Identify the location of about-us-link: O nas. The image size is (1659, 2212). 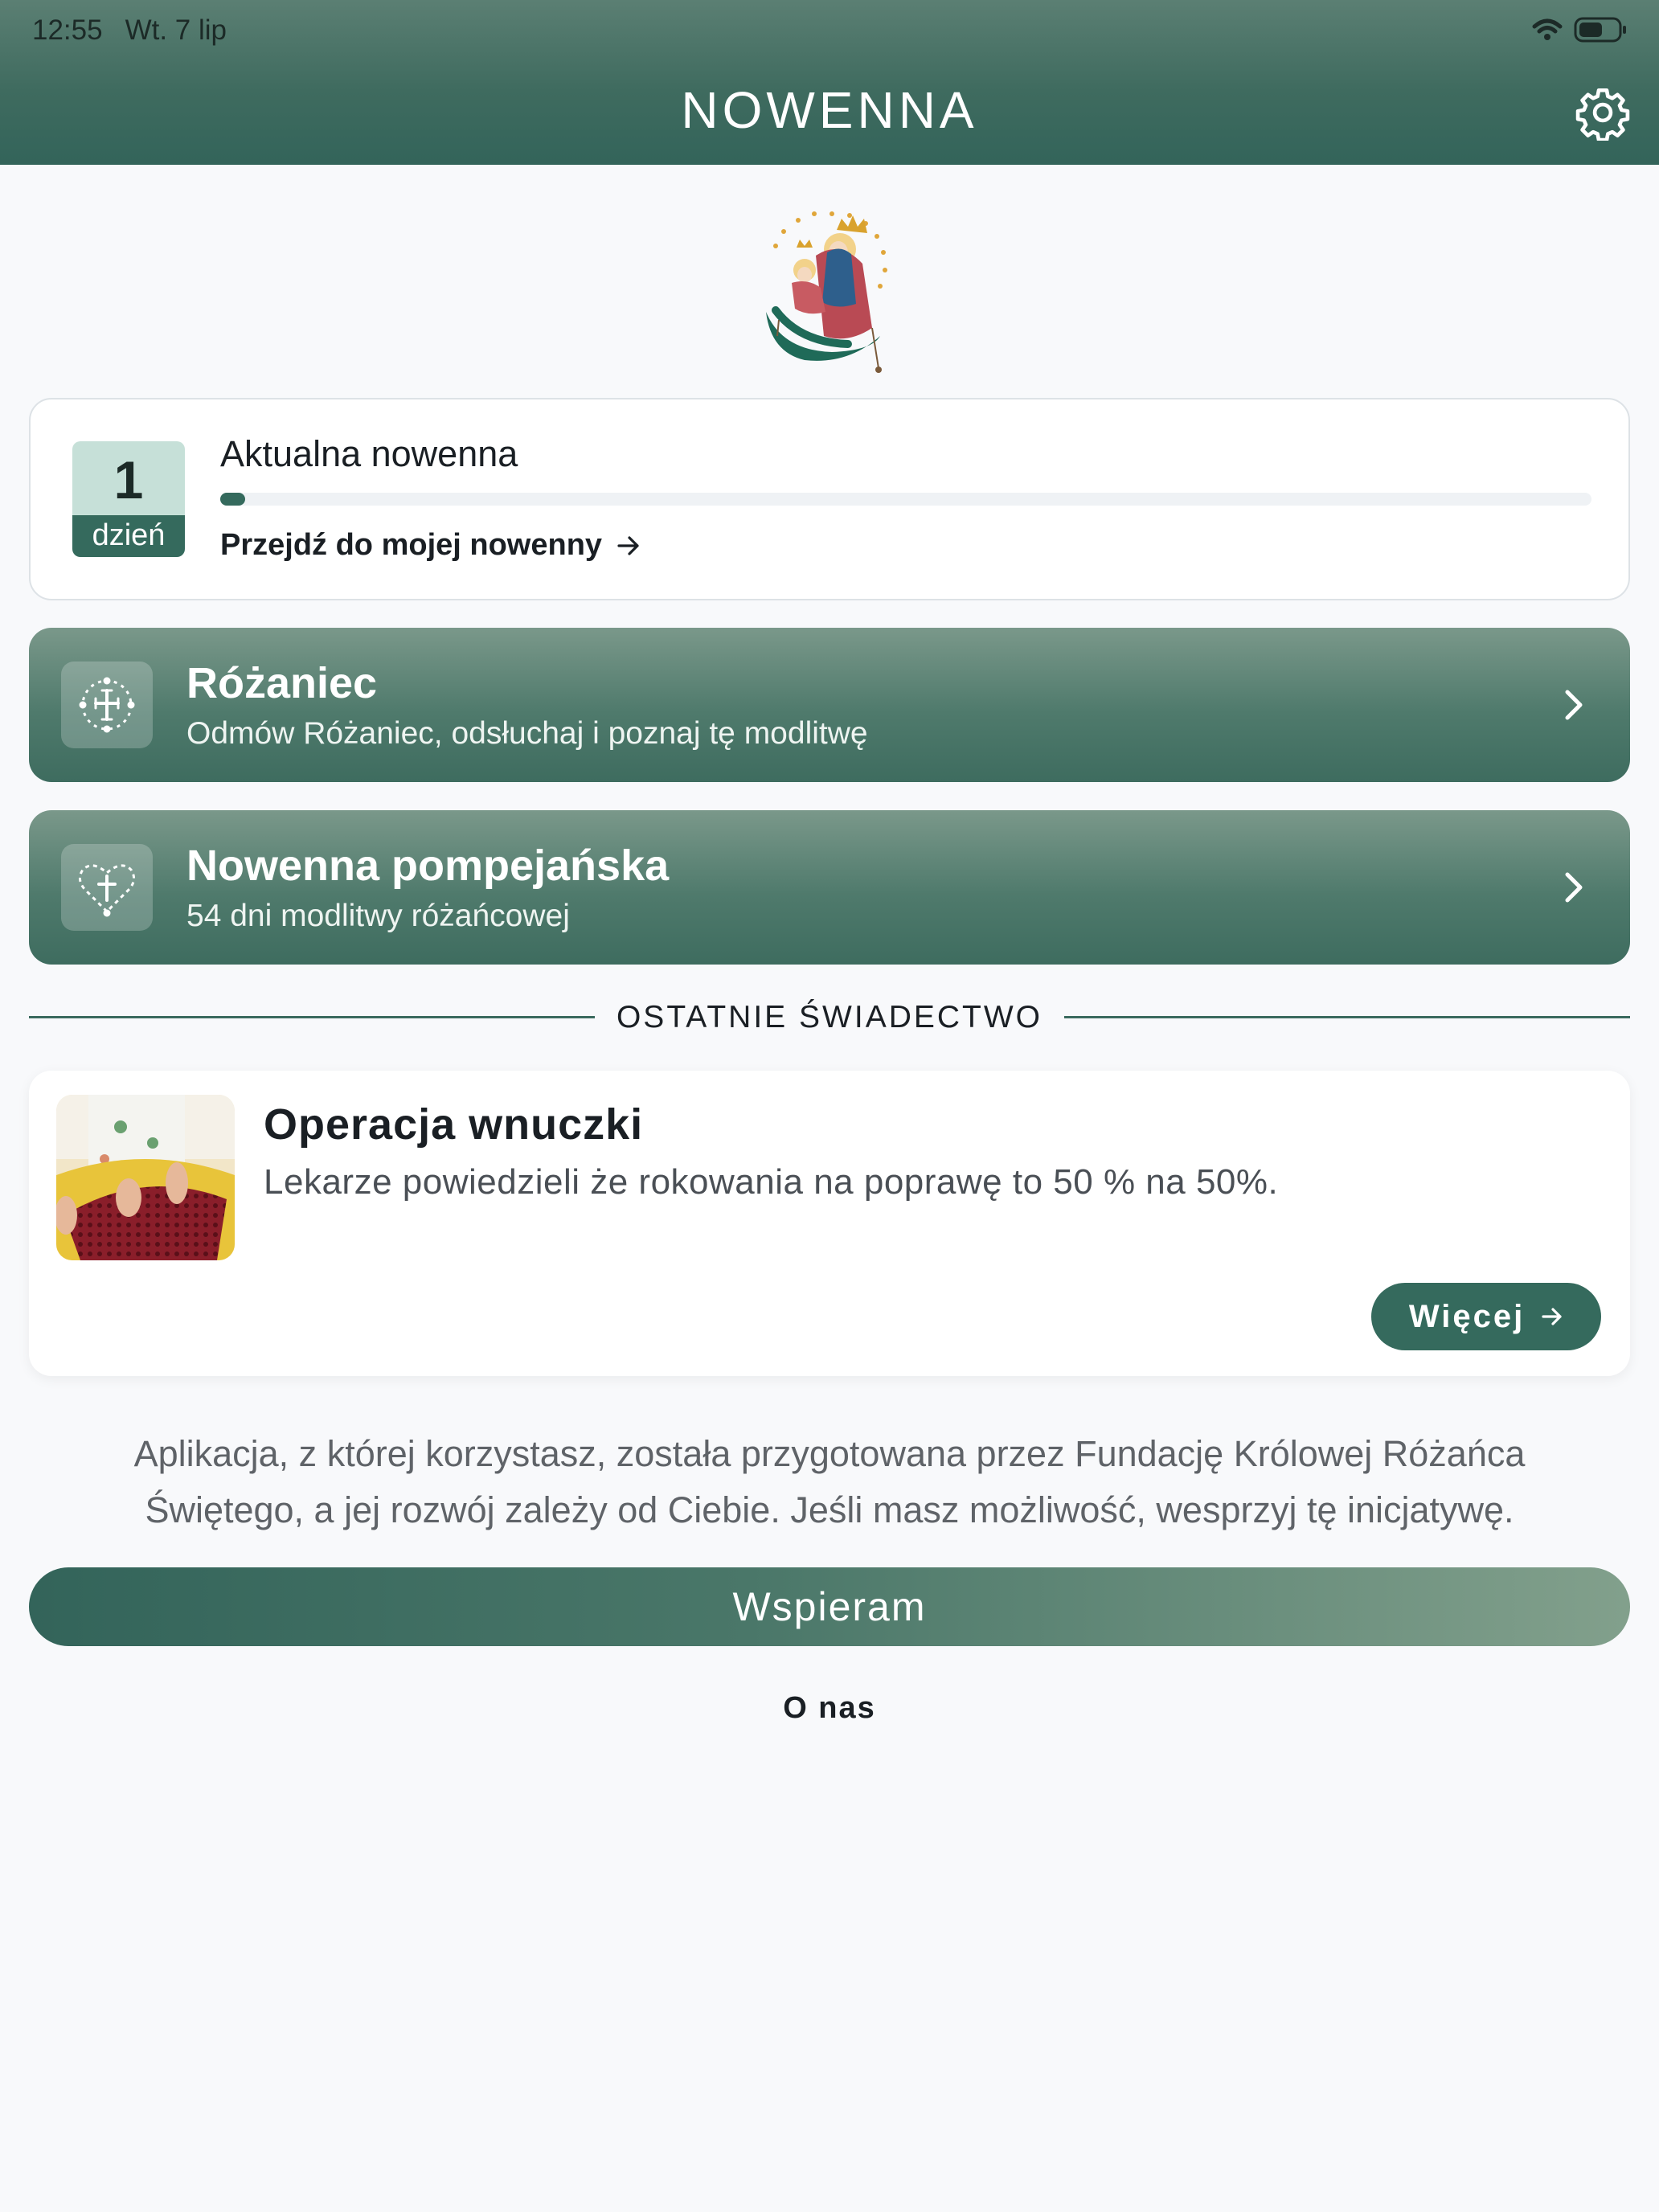
(829, 1708).